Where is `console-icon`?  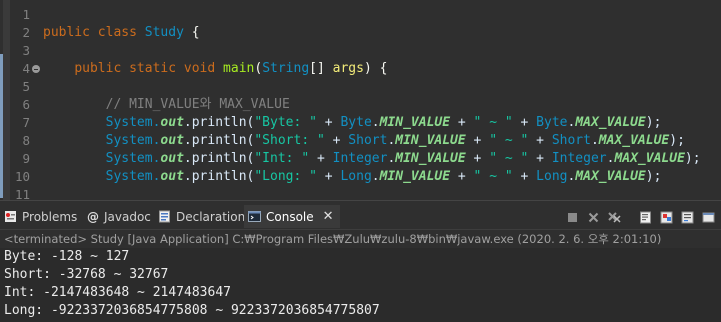
console-icon is located at coordinates (254, 216).